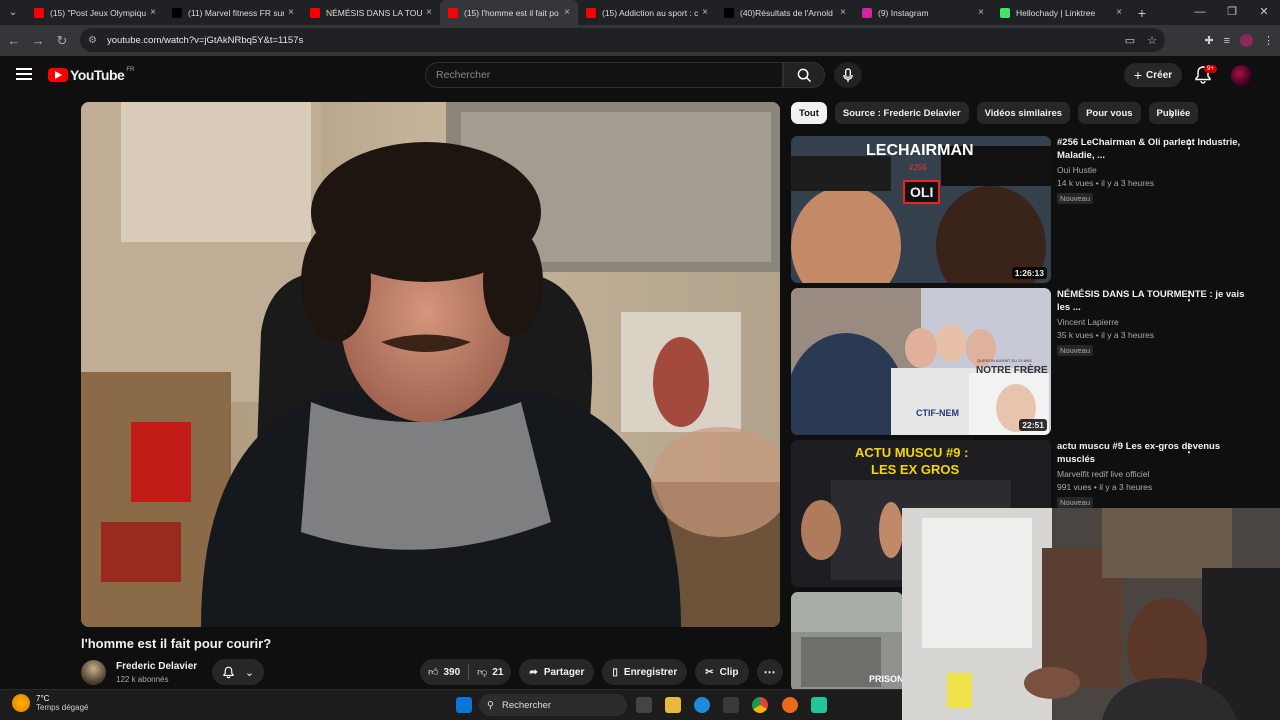 Image resolution: width=1280 pixels, height=720 pixels. Describe the element at coordinates (236, 12) in the screenshot. I see `tab-title: (11) Marvel fitness FR sur` at that location.